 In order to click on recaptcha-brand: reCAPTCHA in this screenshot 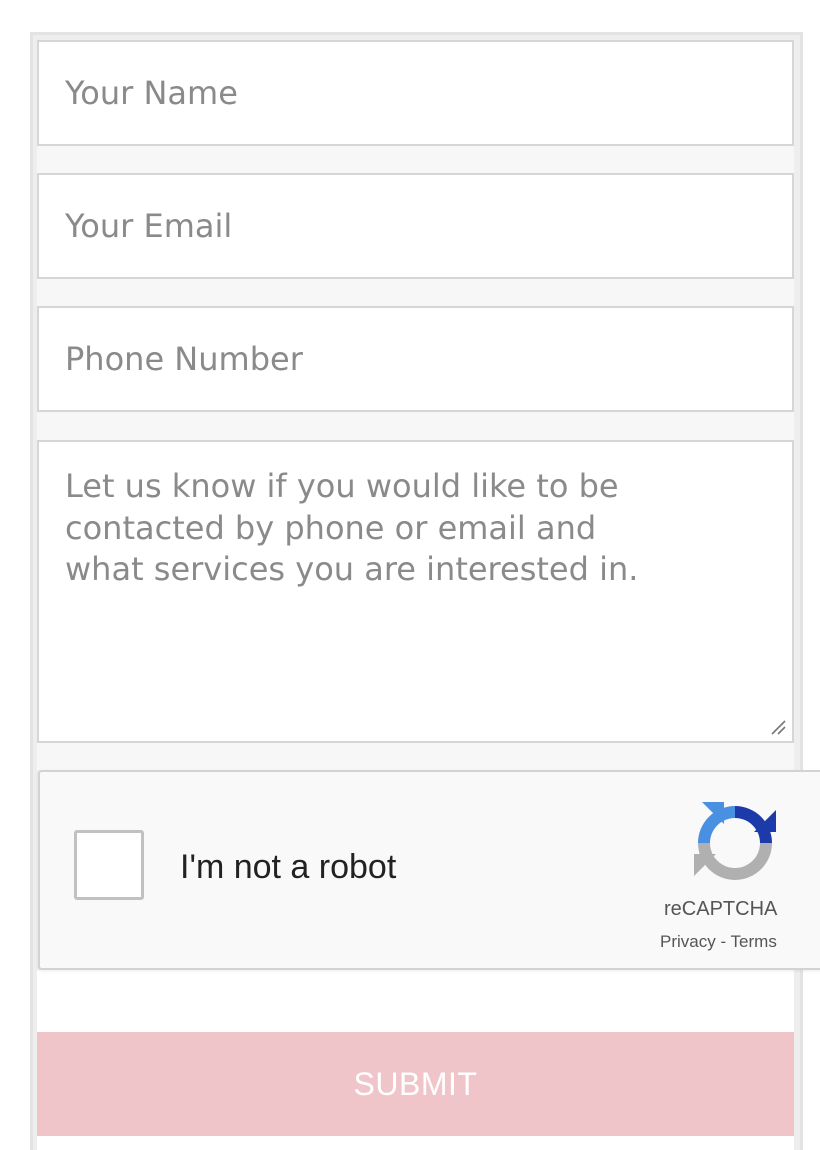, I will do `click(721, 909)`.